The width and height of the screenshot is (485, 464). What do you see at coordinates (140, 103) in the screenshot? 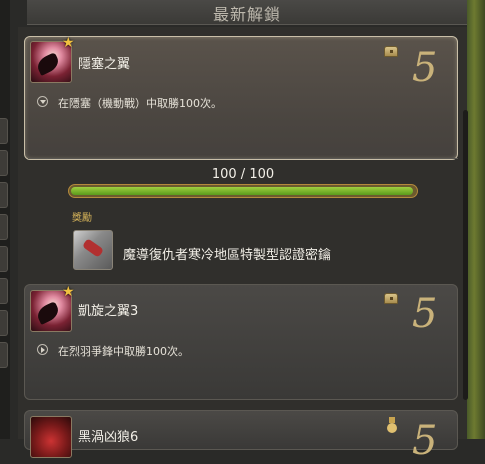
I see `achievement-description: 在隱塞（機動戰）中取勝100次。` at bounding box center [140, 103].